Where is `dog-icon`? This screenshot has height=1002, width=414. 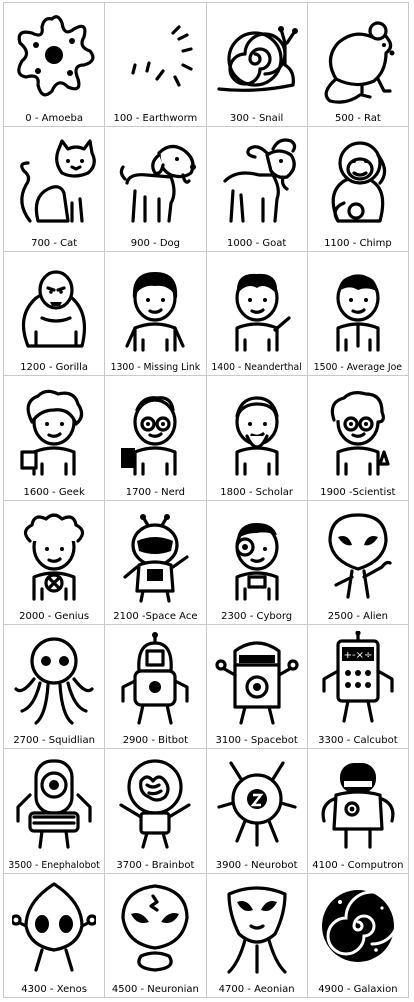
dog-icon is located at coordinates (158, 184).